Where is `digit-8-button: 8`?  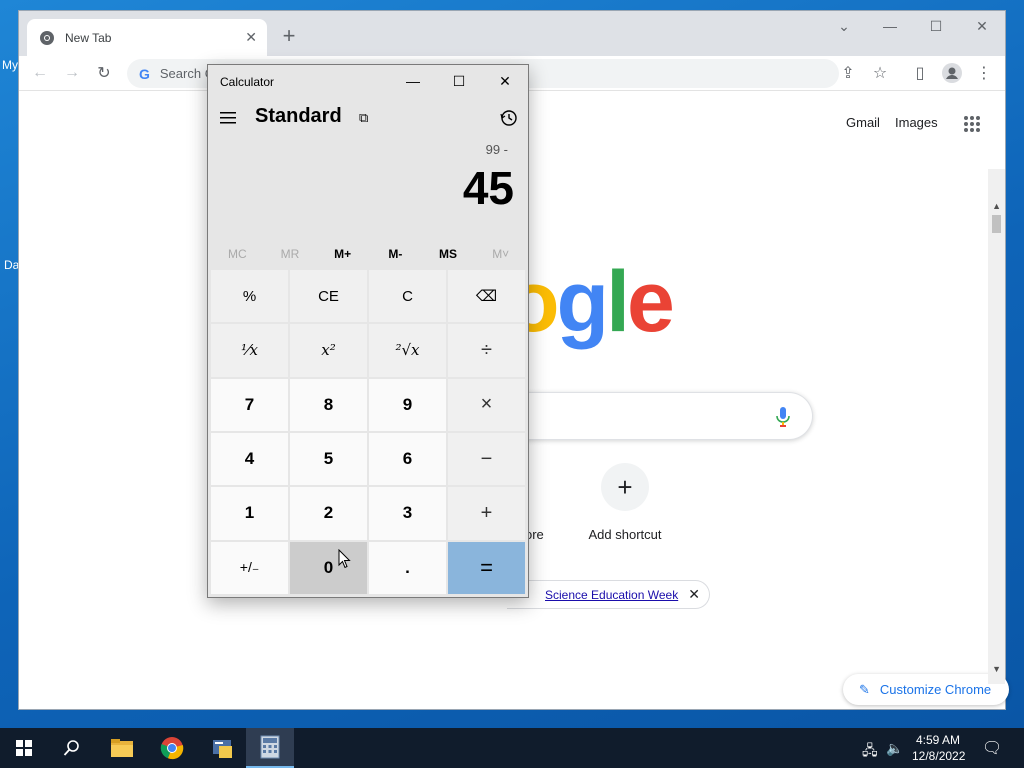 digit-8-button: 8 is located at coordinates (328, 404).